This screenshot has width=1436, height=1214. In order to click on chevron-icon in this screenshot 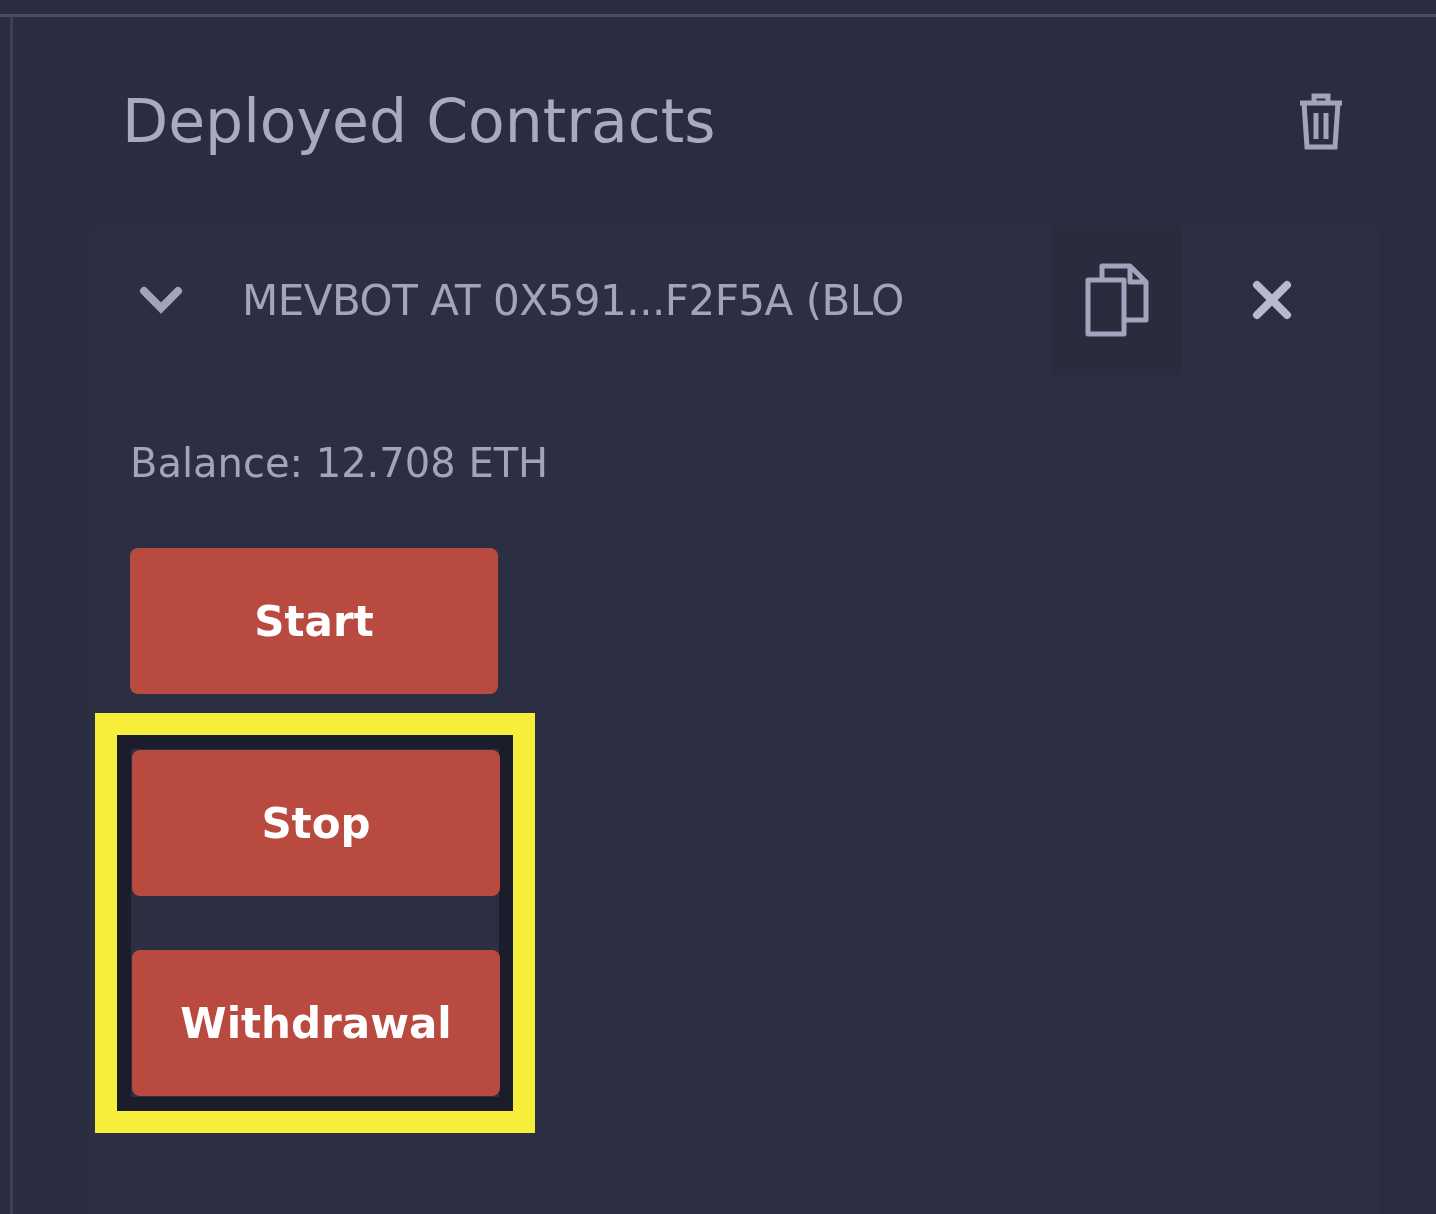, I will do `click(161, 300)`.